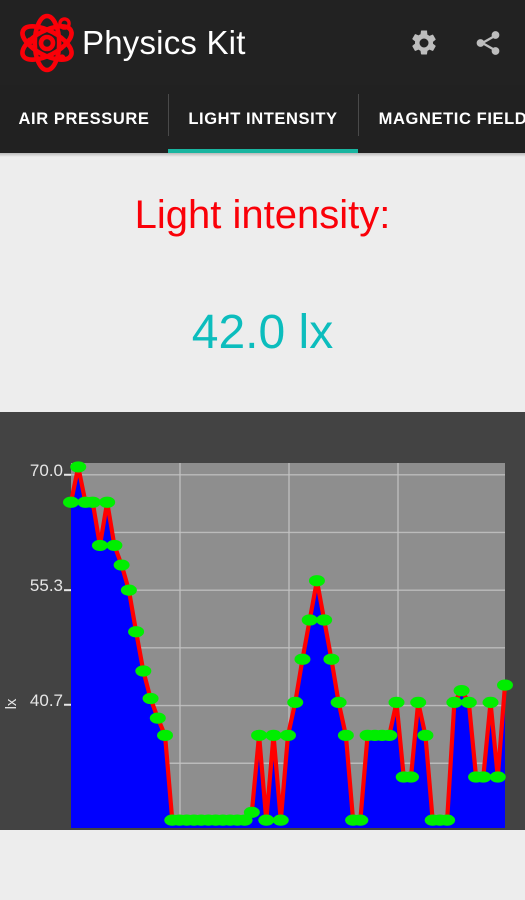 This screenshot has width=525, height=900. Describe the element at coordinates (262, 865) in the screenshot. I see `chart-lower-background` at that location.